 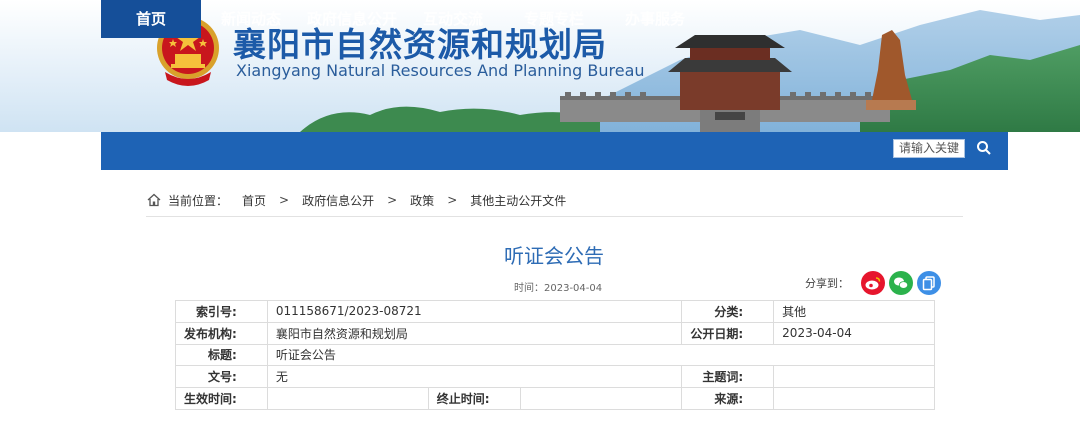 What do you see at coordinates (221, 311) in the screenshot?
I see `index-label: 索引号:` at bounding box center [221, 311].